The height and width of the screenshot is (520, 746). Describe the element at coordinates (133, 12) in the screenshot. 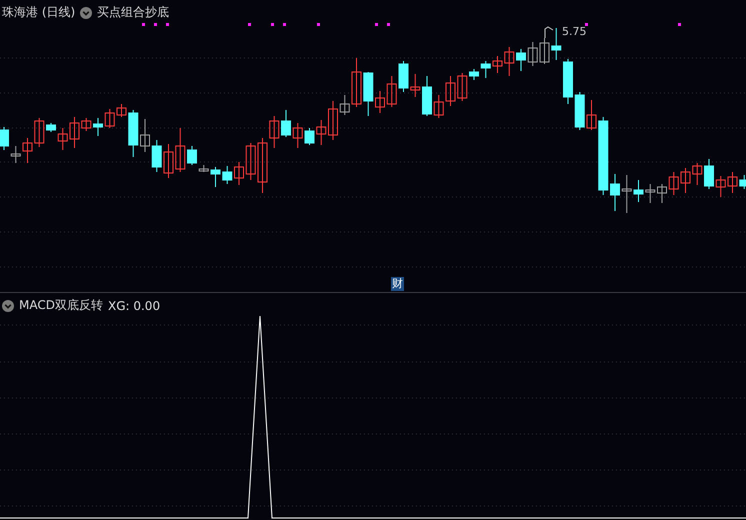

I see `indicator-name: 买点组合抄底` at that location.